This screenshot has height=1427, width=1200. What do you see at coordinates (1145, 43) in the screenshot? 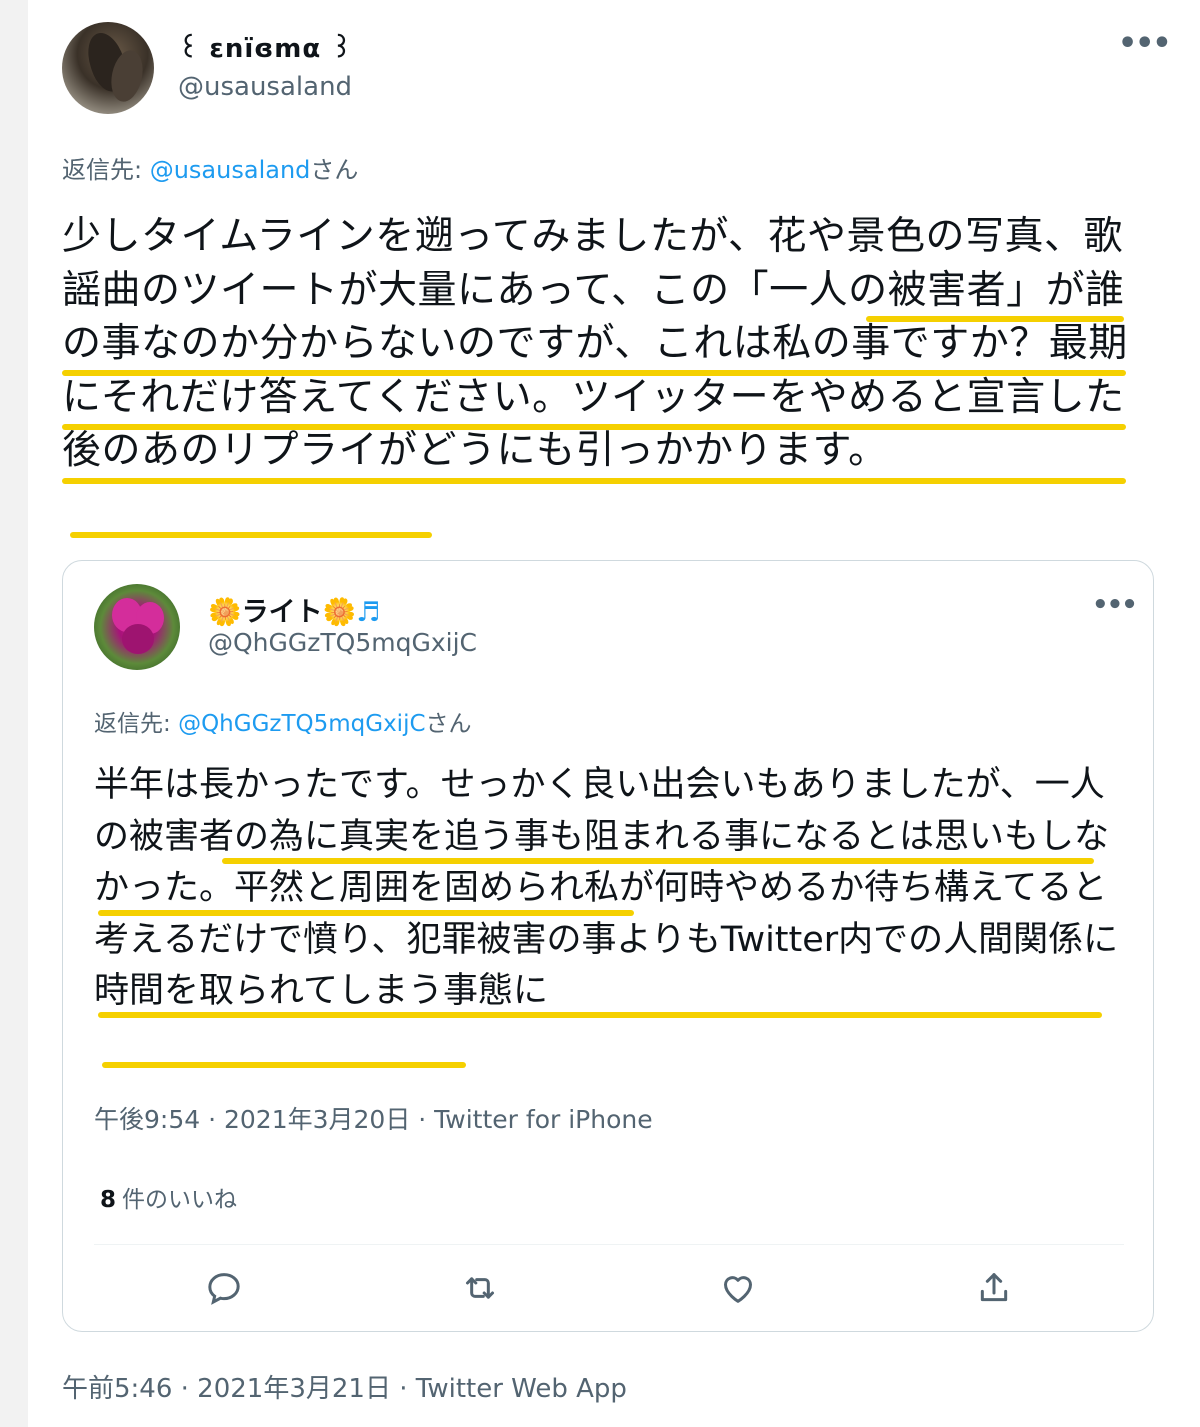
I see `more-options-icon: •••` at bounding box center [1145, 43].